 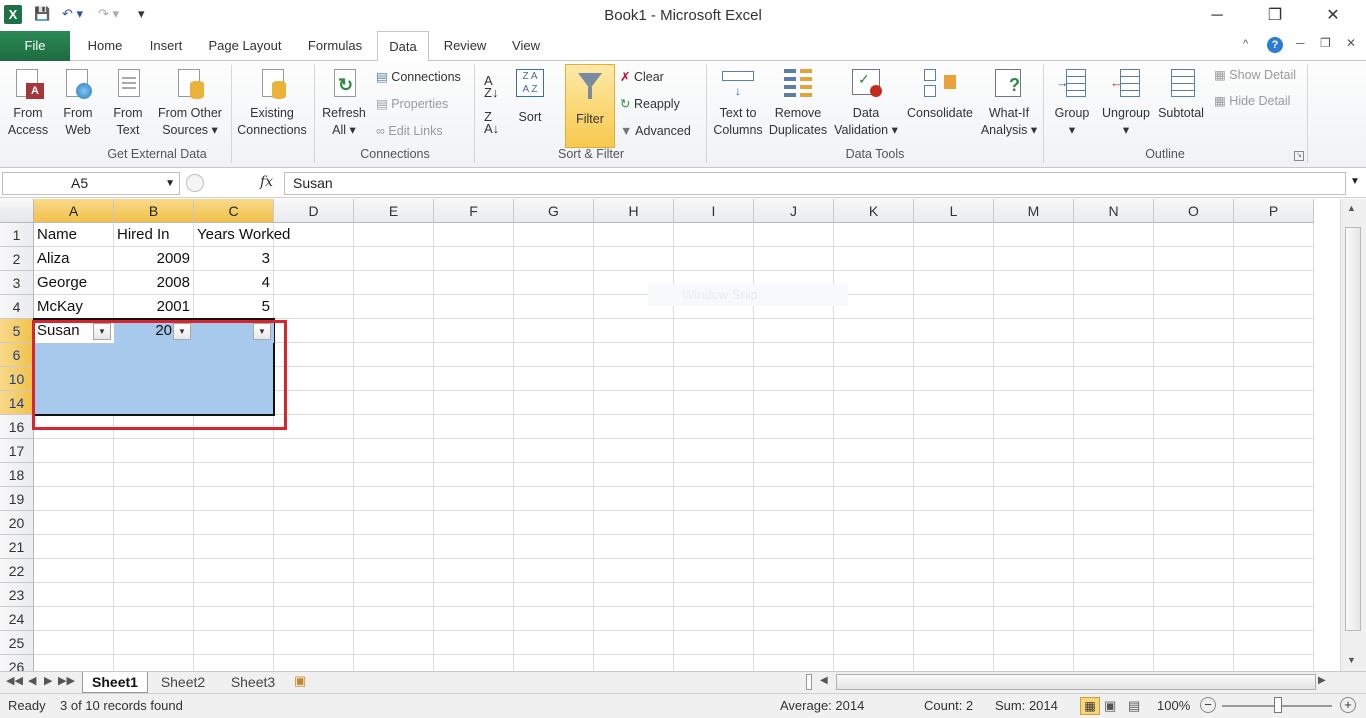 I want to click on cell-a1: Name, so click(x=57, y=235).